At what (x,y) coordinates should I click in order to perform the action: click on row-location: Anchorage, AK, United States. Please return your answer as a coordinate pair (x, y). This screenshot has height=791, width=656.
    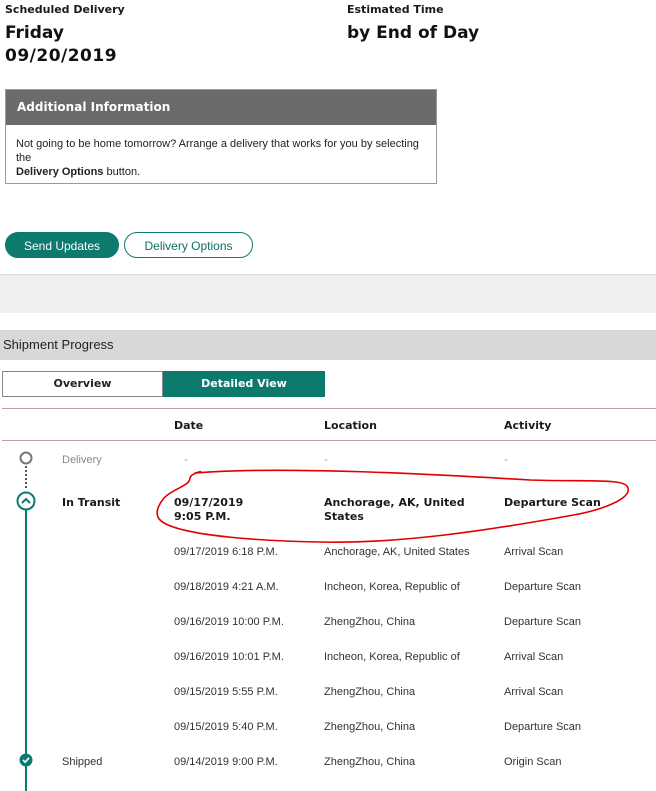
    Looking at the image, I should click on (397, 552).